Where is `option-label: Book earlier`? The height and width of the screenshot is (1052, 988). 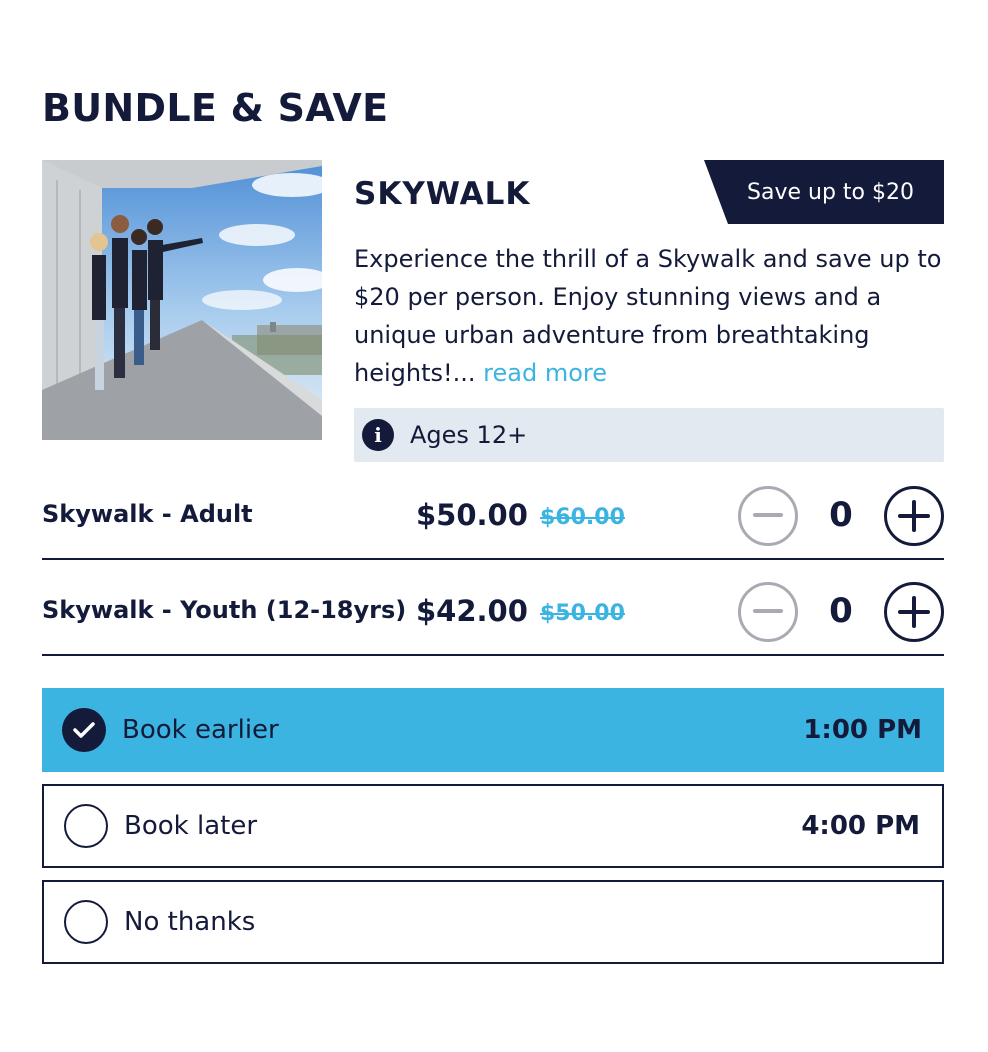 option-label: Book earlier is located at coordinates (200, 730).